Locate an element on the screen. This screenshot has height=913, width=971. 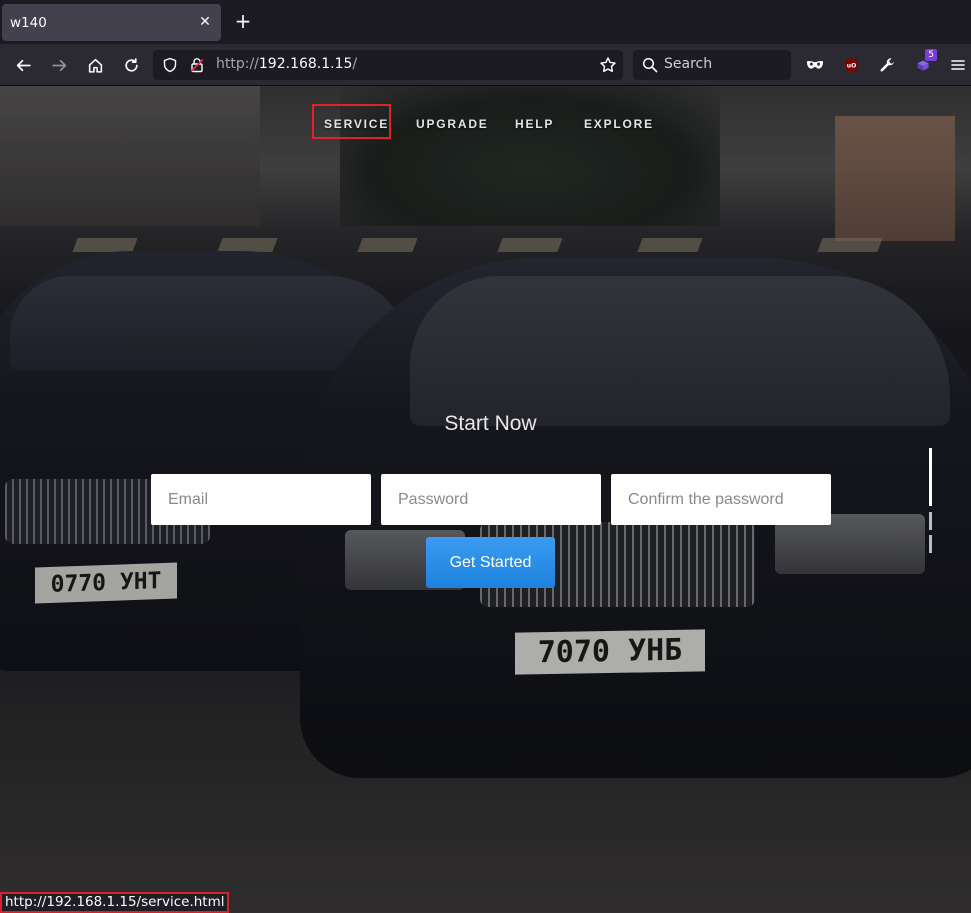
star-icon is located at coordinates (608, 65).